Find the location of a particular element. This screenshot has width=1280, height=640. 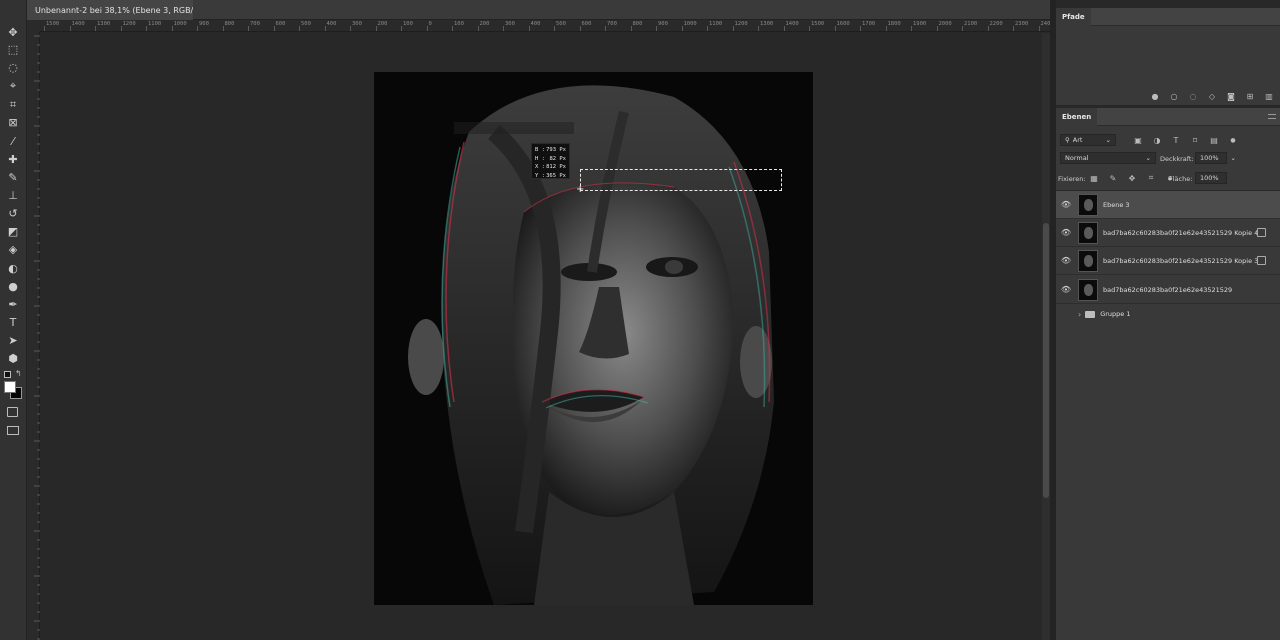

fill-path-icon: ● is located at coordinates (1155, 96).